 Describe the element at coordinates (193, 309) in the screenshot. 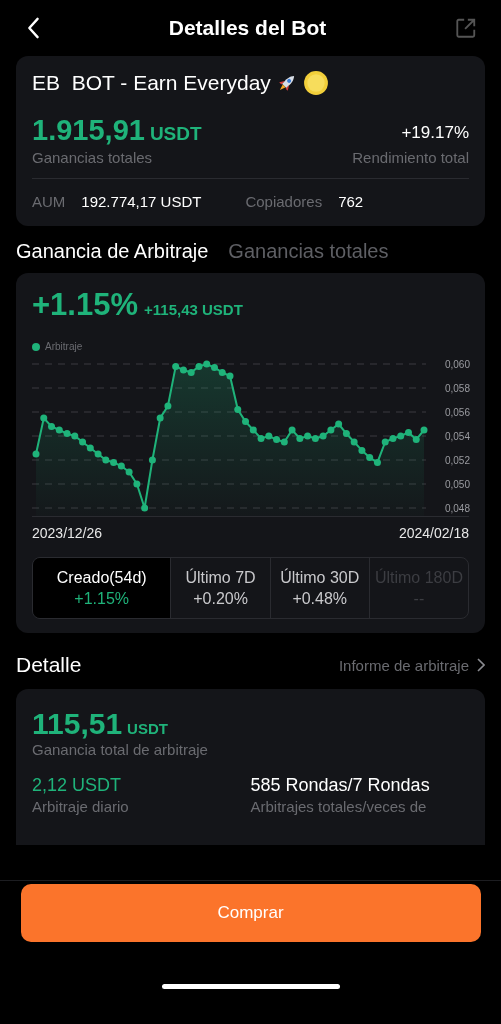

I see `return-amount: +115,43 USDT` at that location.